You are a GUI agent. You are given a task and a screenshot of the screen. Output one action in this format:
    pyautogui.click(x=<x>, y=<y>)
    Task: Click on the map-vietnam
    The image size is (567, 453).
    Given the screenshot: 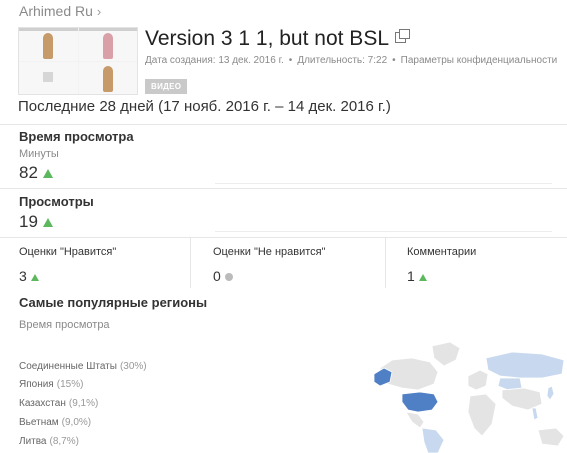 What is the action you would take?
    pyautogui.click(x=535, y=414)
    